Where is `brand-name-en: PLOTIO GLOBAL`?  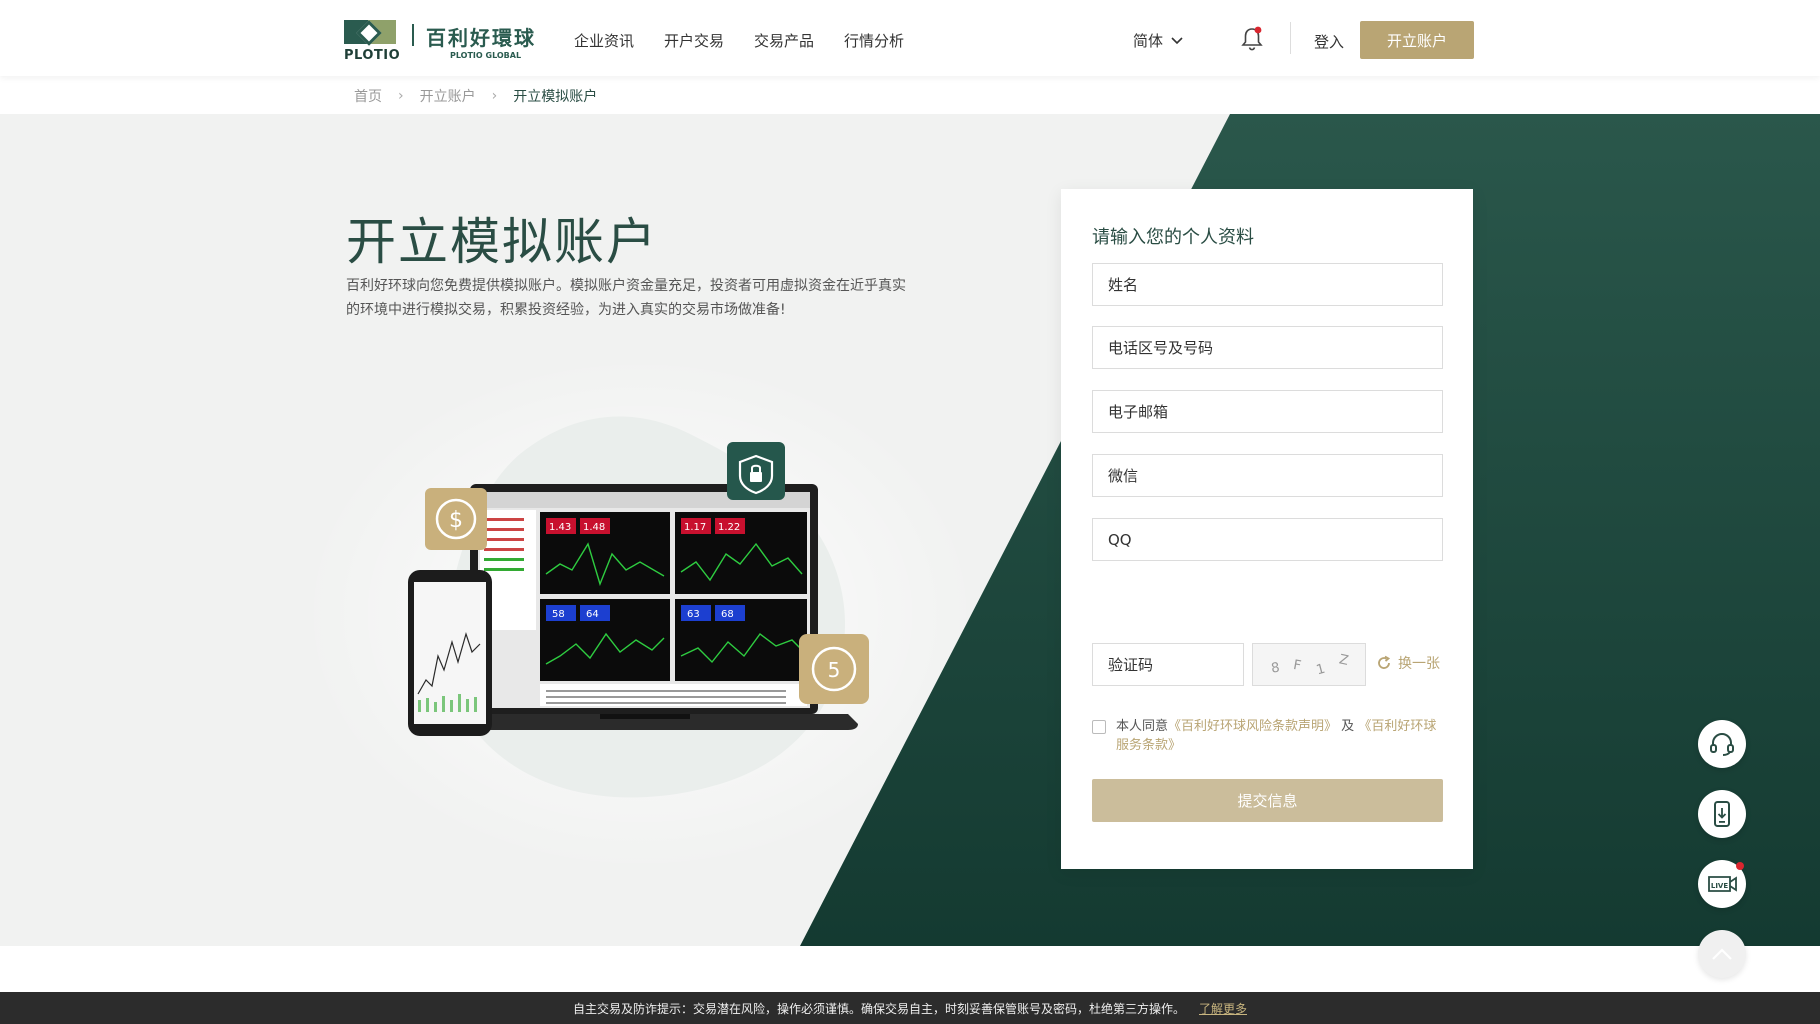
brand-name-en: PLOTIO GLOBAL is located at coordinates (486, 55).